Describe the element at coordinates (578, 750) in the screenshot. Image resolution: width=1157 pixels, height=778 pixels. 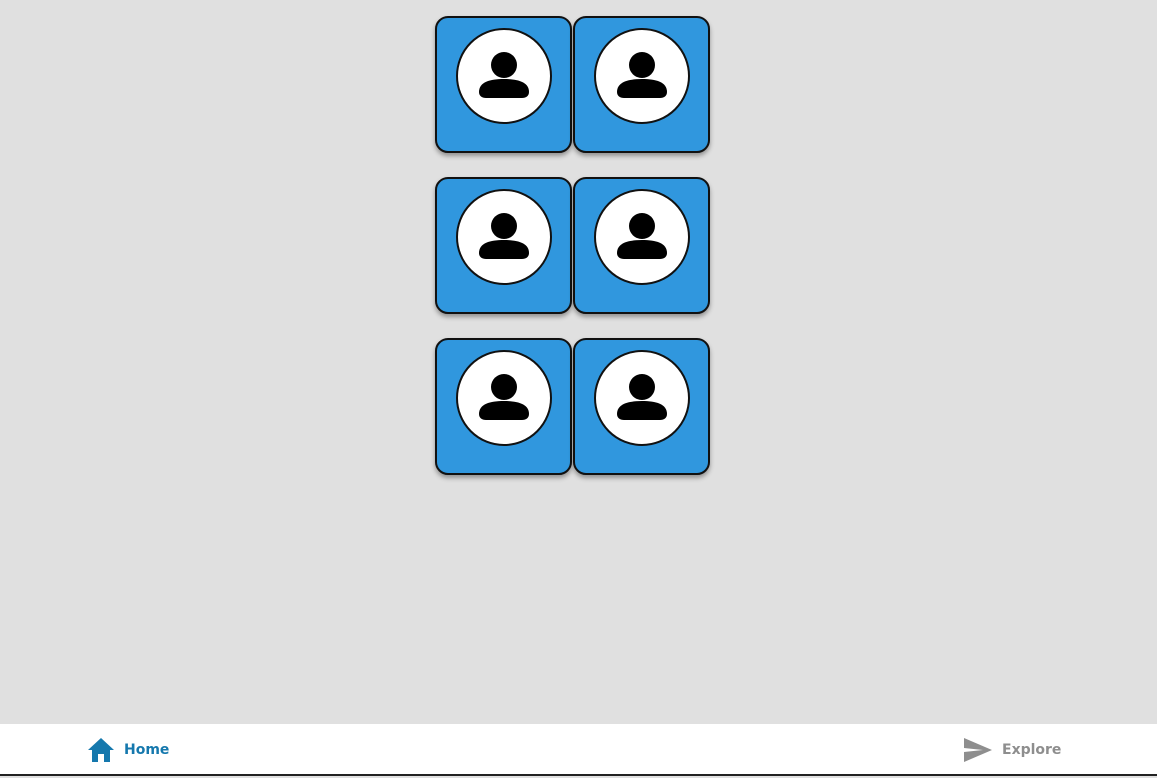
I see `bottom-navigation: Home Explore` at that location.